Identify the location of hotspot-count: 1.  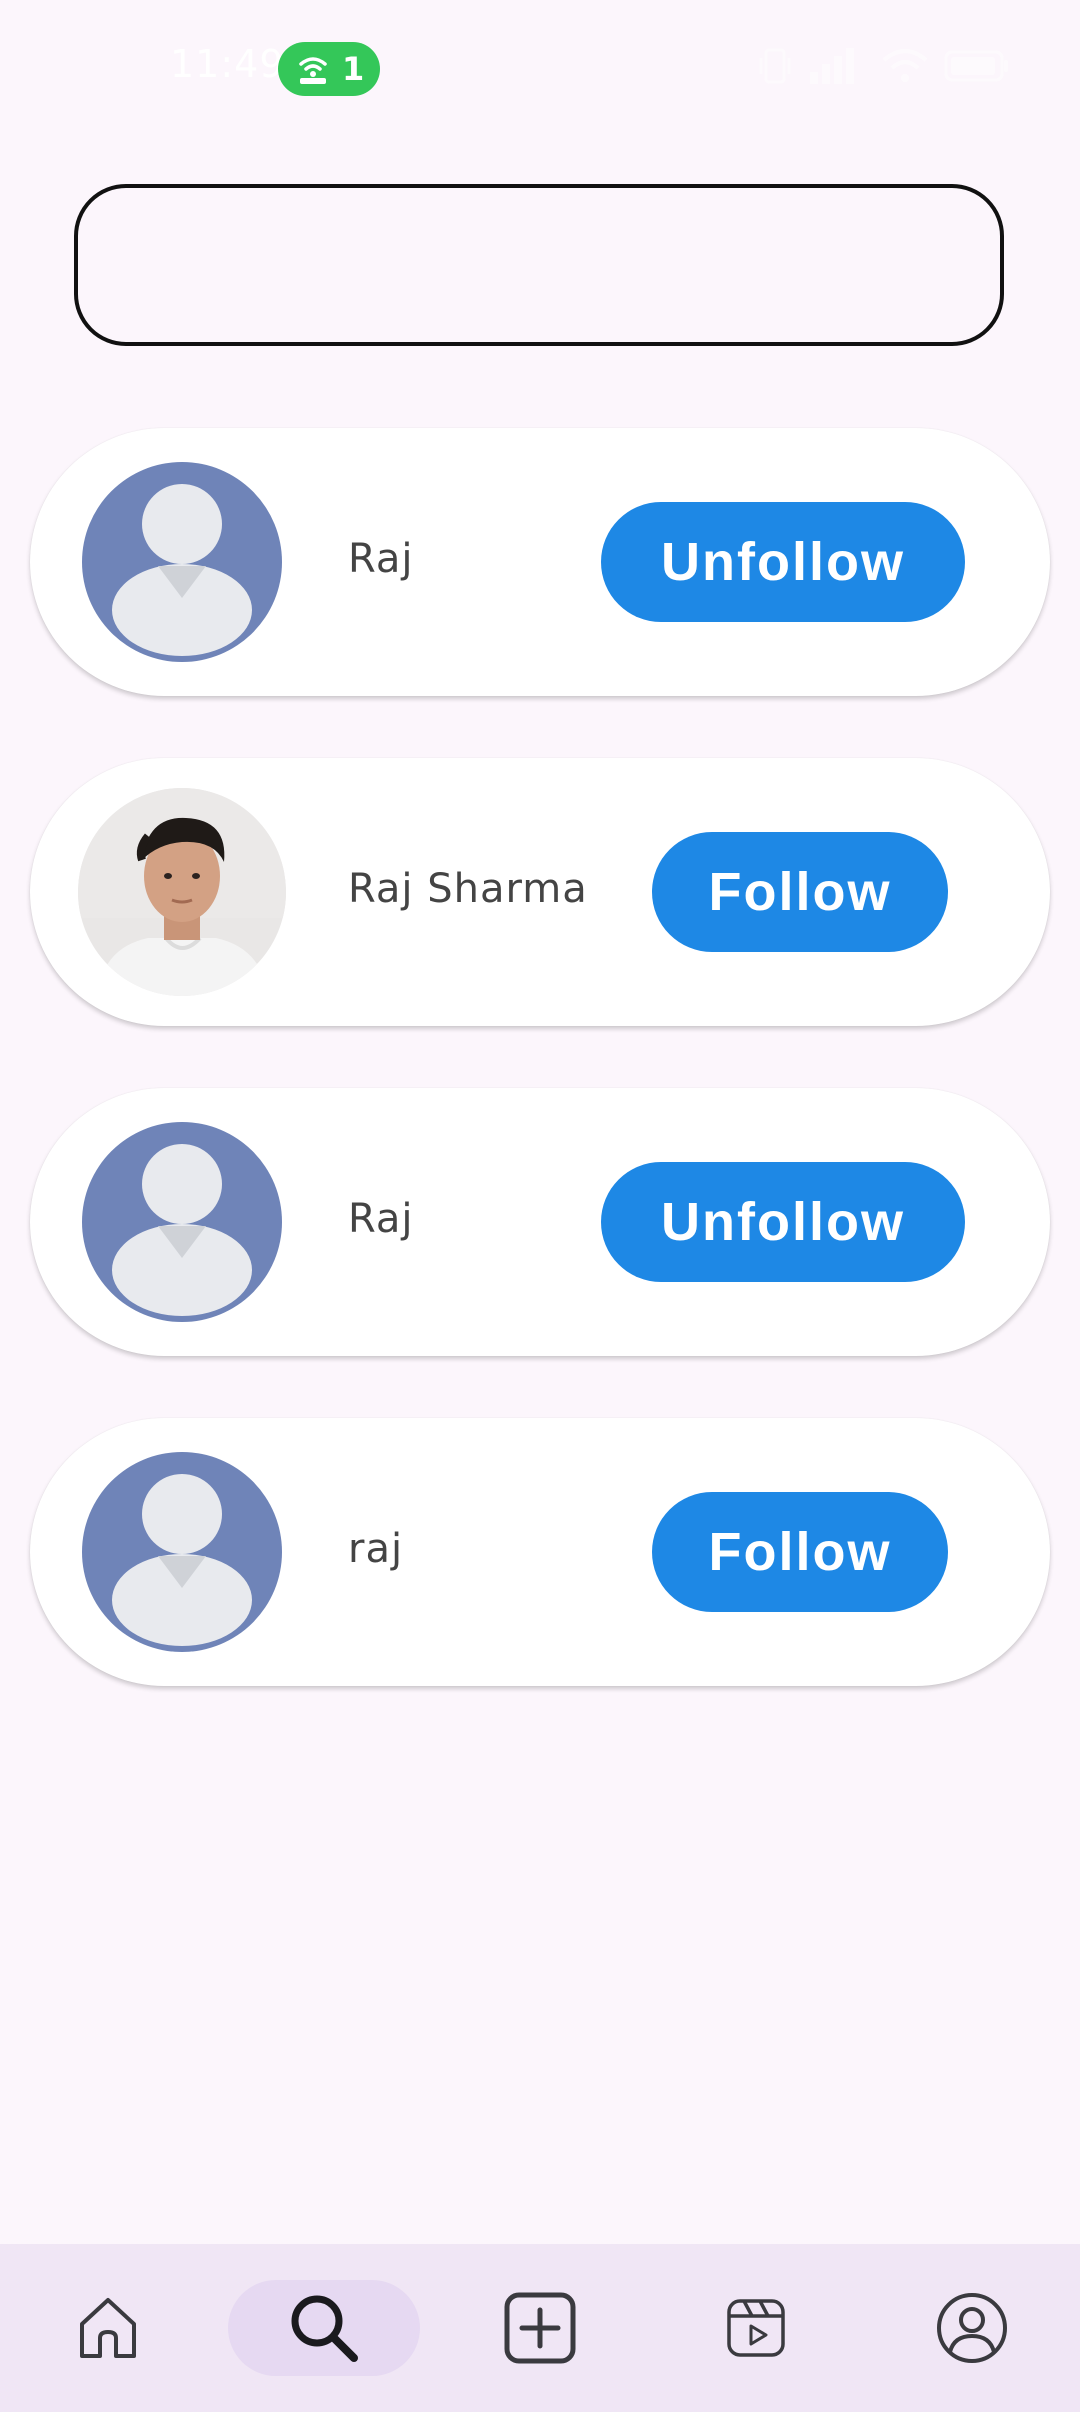
(353, 69).